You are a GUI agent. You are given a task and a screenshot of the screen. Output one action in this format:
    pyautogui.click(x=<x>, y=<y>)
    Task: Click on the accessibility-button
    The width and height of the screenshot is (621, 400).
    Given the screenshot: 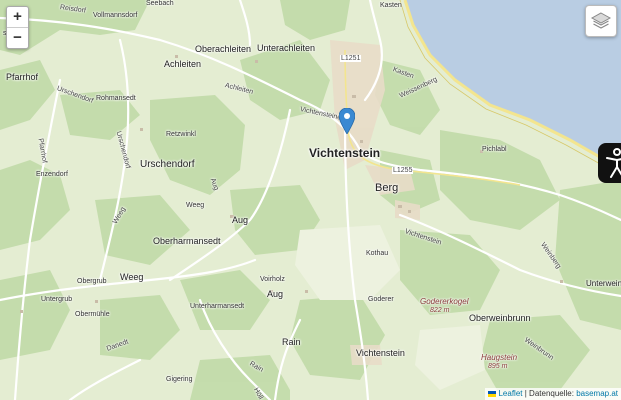 What is the action you would take?
    pyautogui.click(x=609, y=163)
    